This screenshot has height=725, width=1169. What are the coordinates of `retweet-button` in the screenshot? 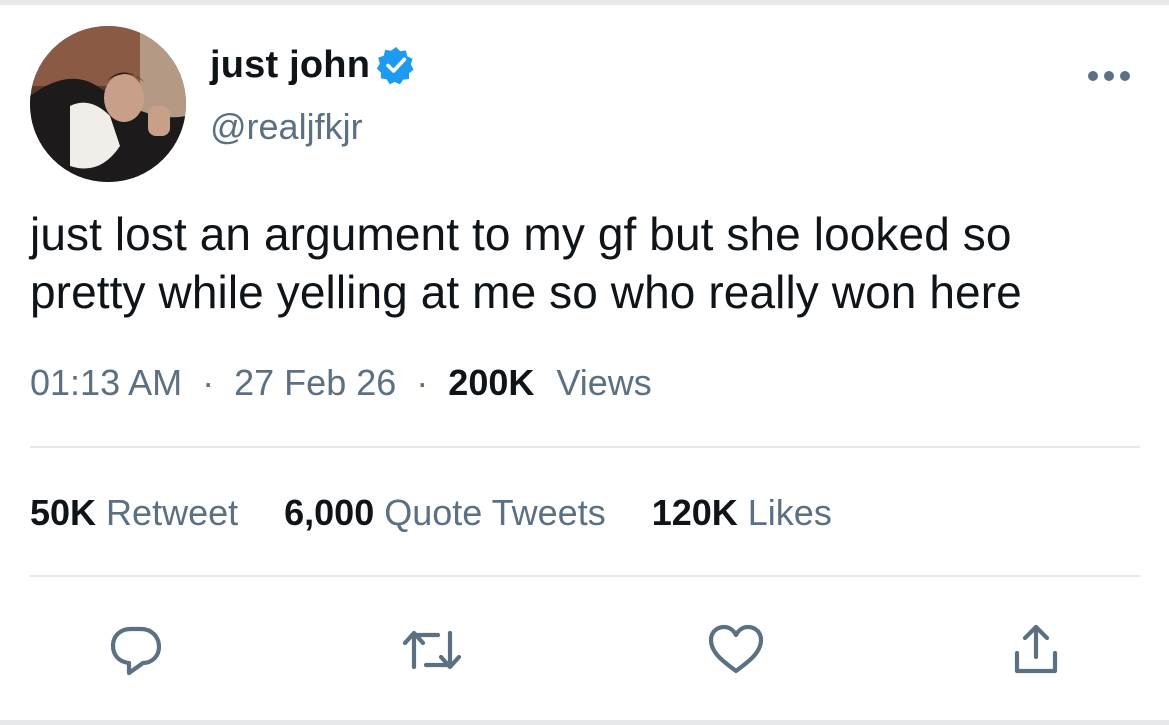 It's located at (432, 650).